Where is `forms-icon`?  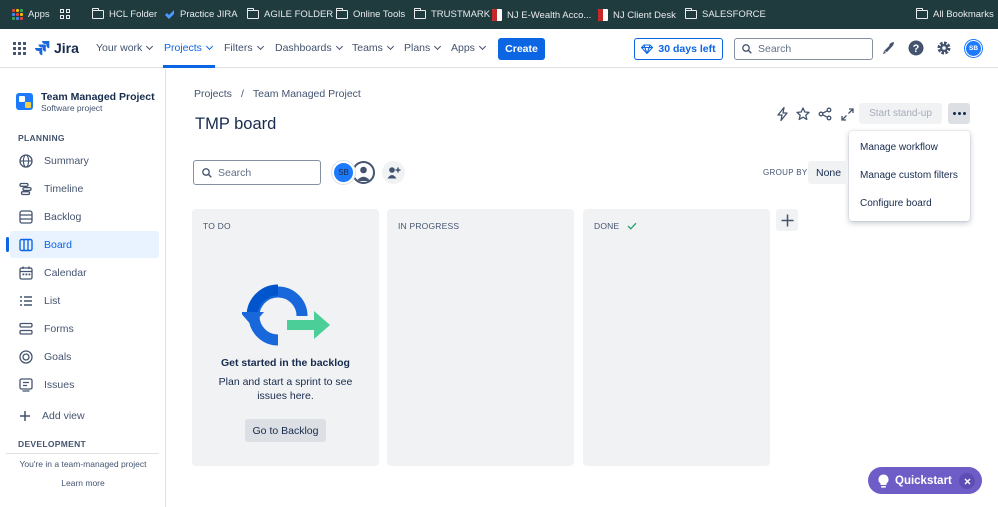 forms-icon is located at coordinates (26, 328).